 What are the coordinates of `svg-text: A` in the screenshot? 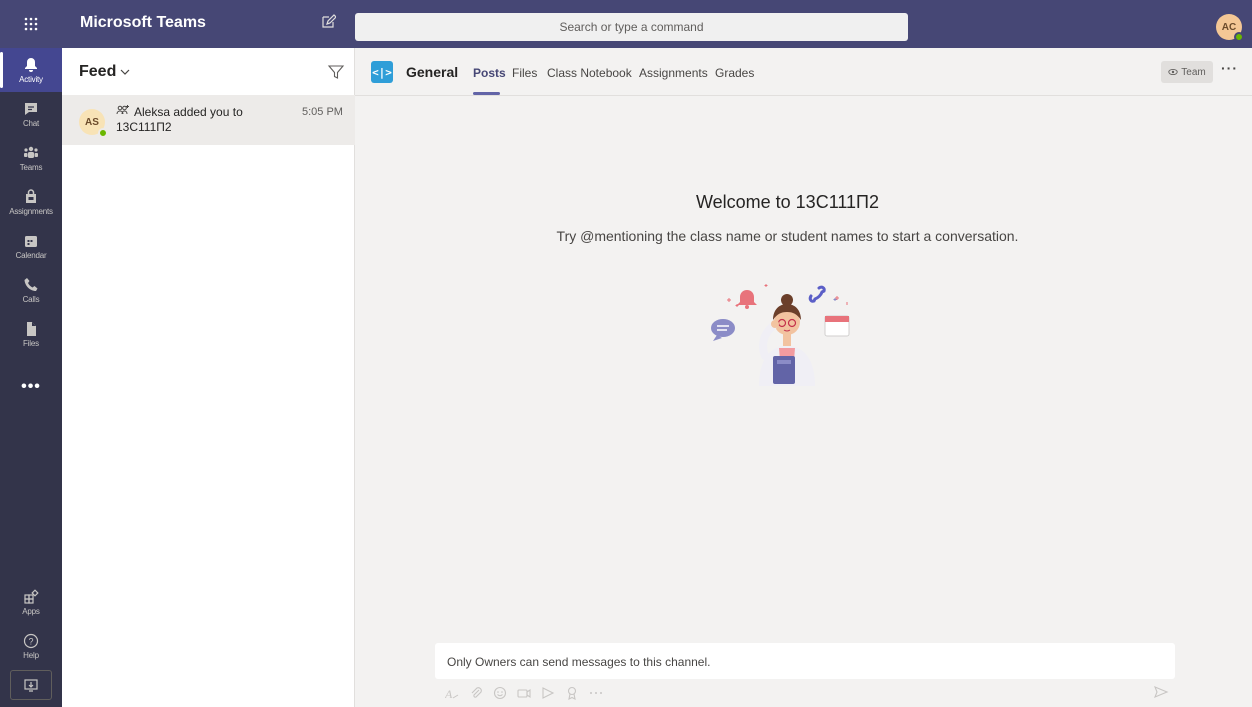 It's located at (449, 693).